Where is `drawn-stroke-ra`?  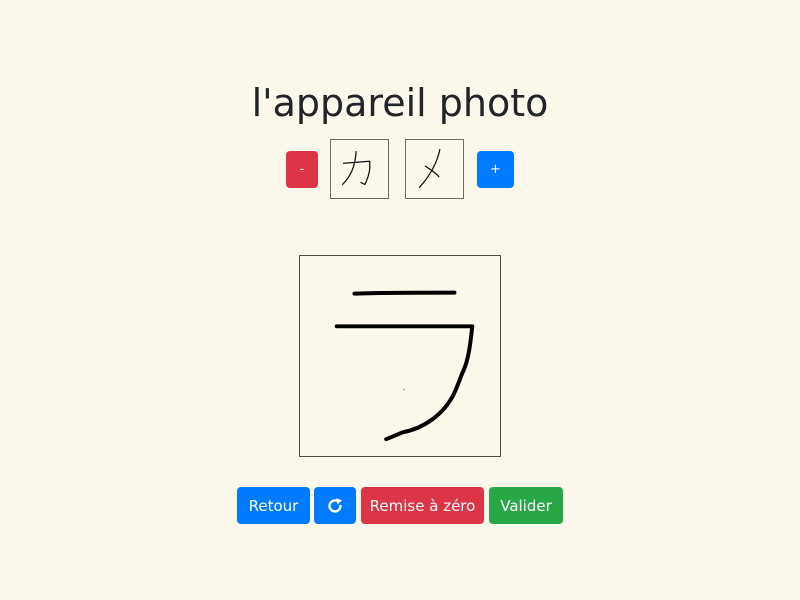 drawn-stroke-ra is located at coordinates (404, 366).